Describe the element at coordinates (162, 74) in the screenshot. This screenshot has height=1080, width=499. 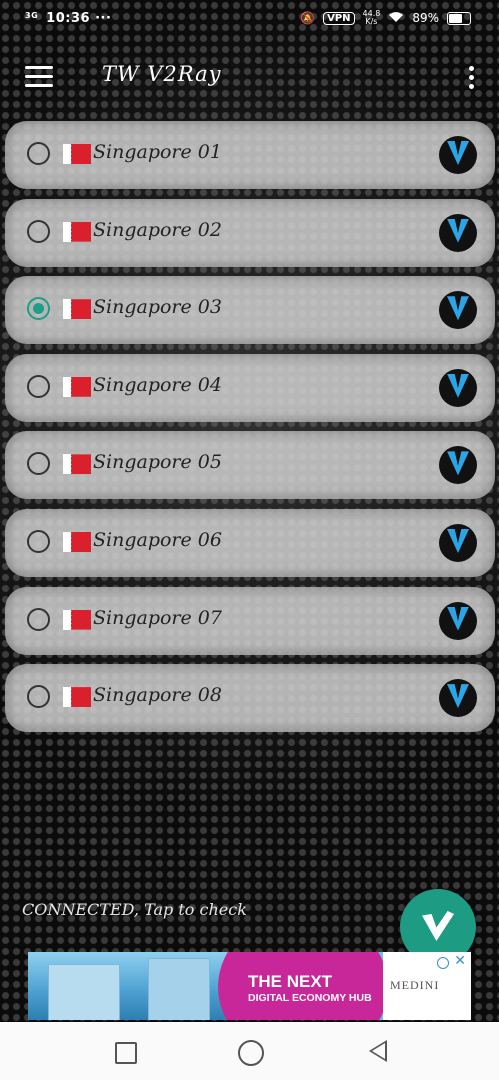
I see `app-title: TW V2Ray` at that location.